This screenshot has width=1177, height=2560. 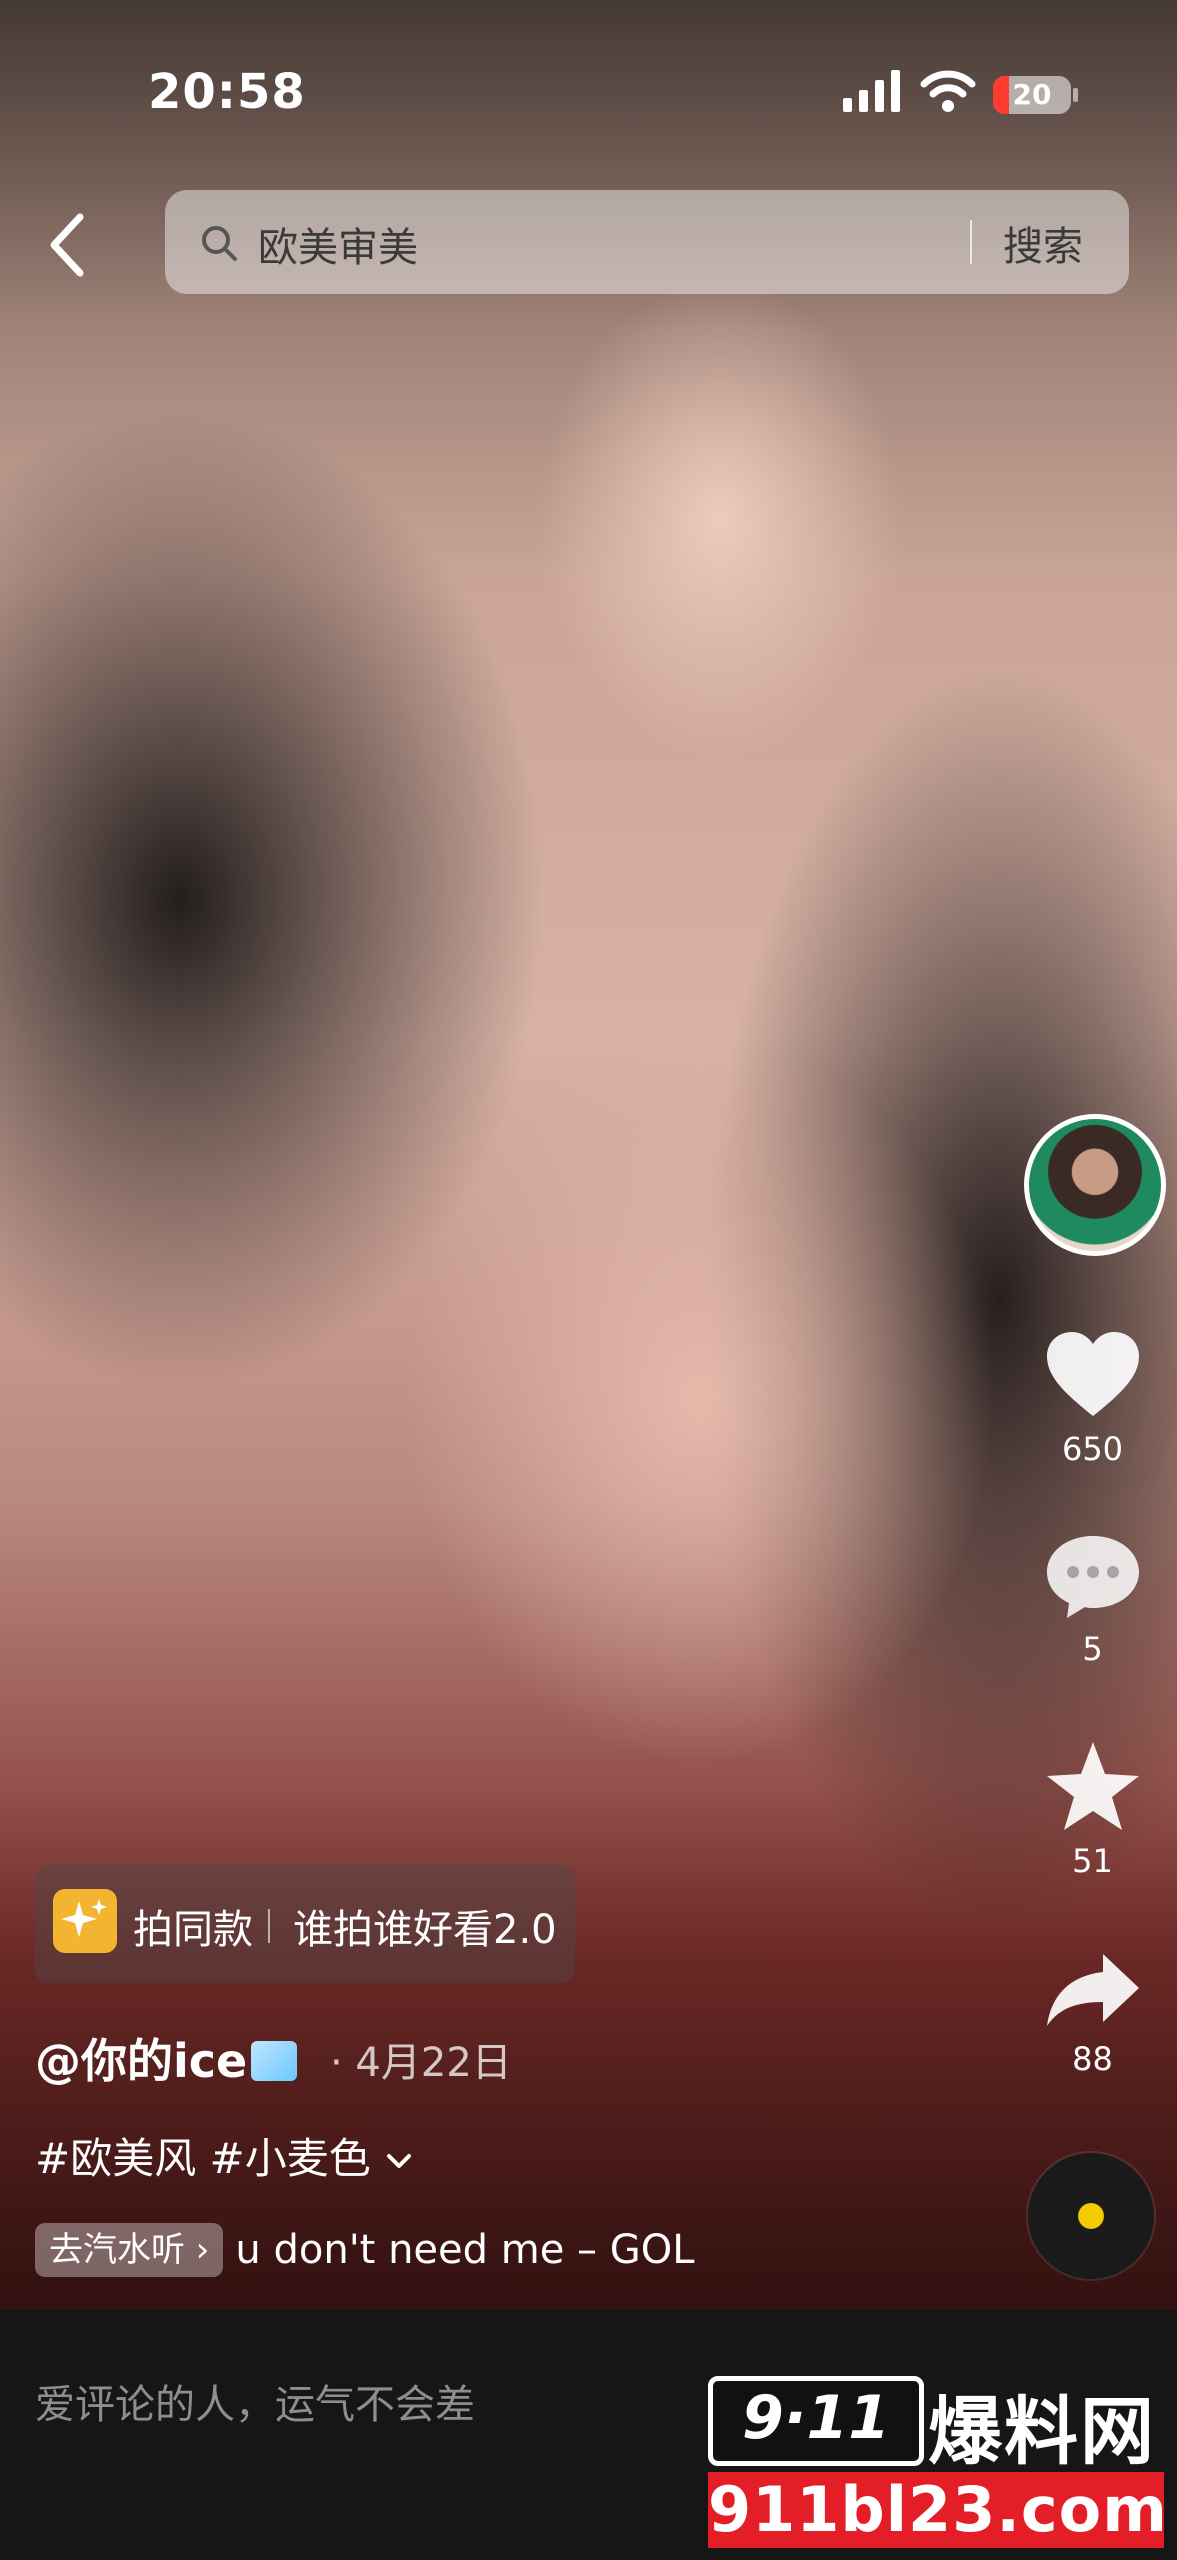 What do you see at coordinates (1092, 1990) in the screenshot?
I see `share-arrow-icon` at bounding box center [1092, 1990].